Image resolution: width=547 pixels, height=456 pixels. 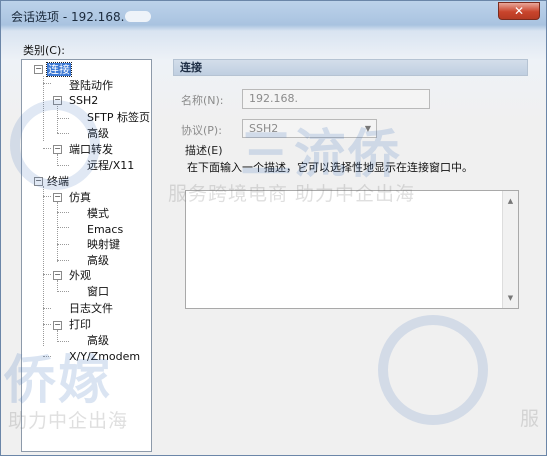 I want to click on tree-item-emulation: 仿真, so click(x=80, y=197).